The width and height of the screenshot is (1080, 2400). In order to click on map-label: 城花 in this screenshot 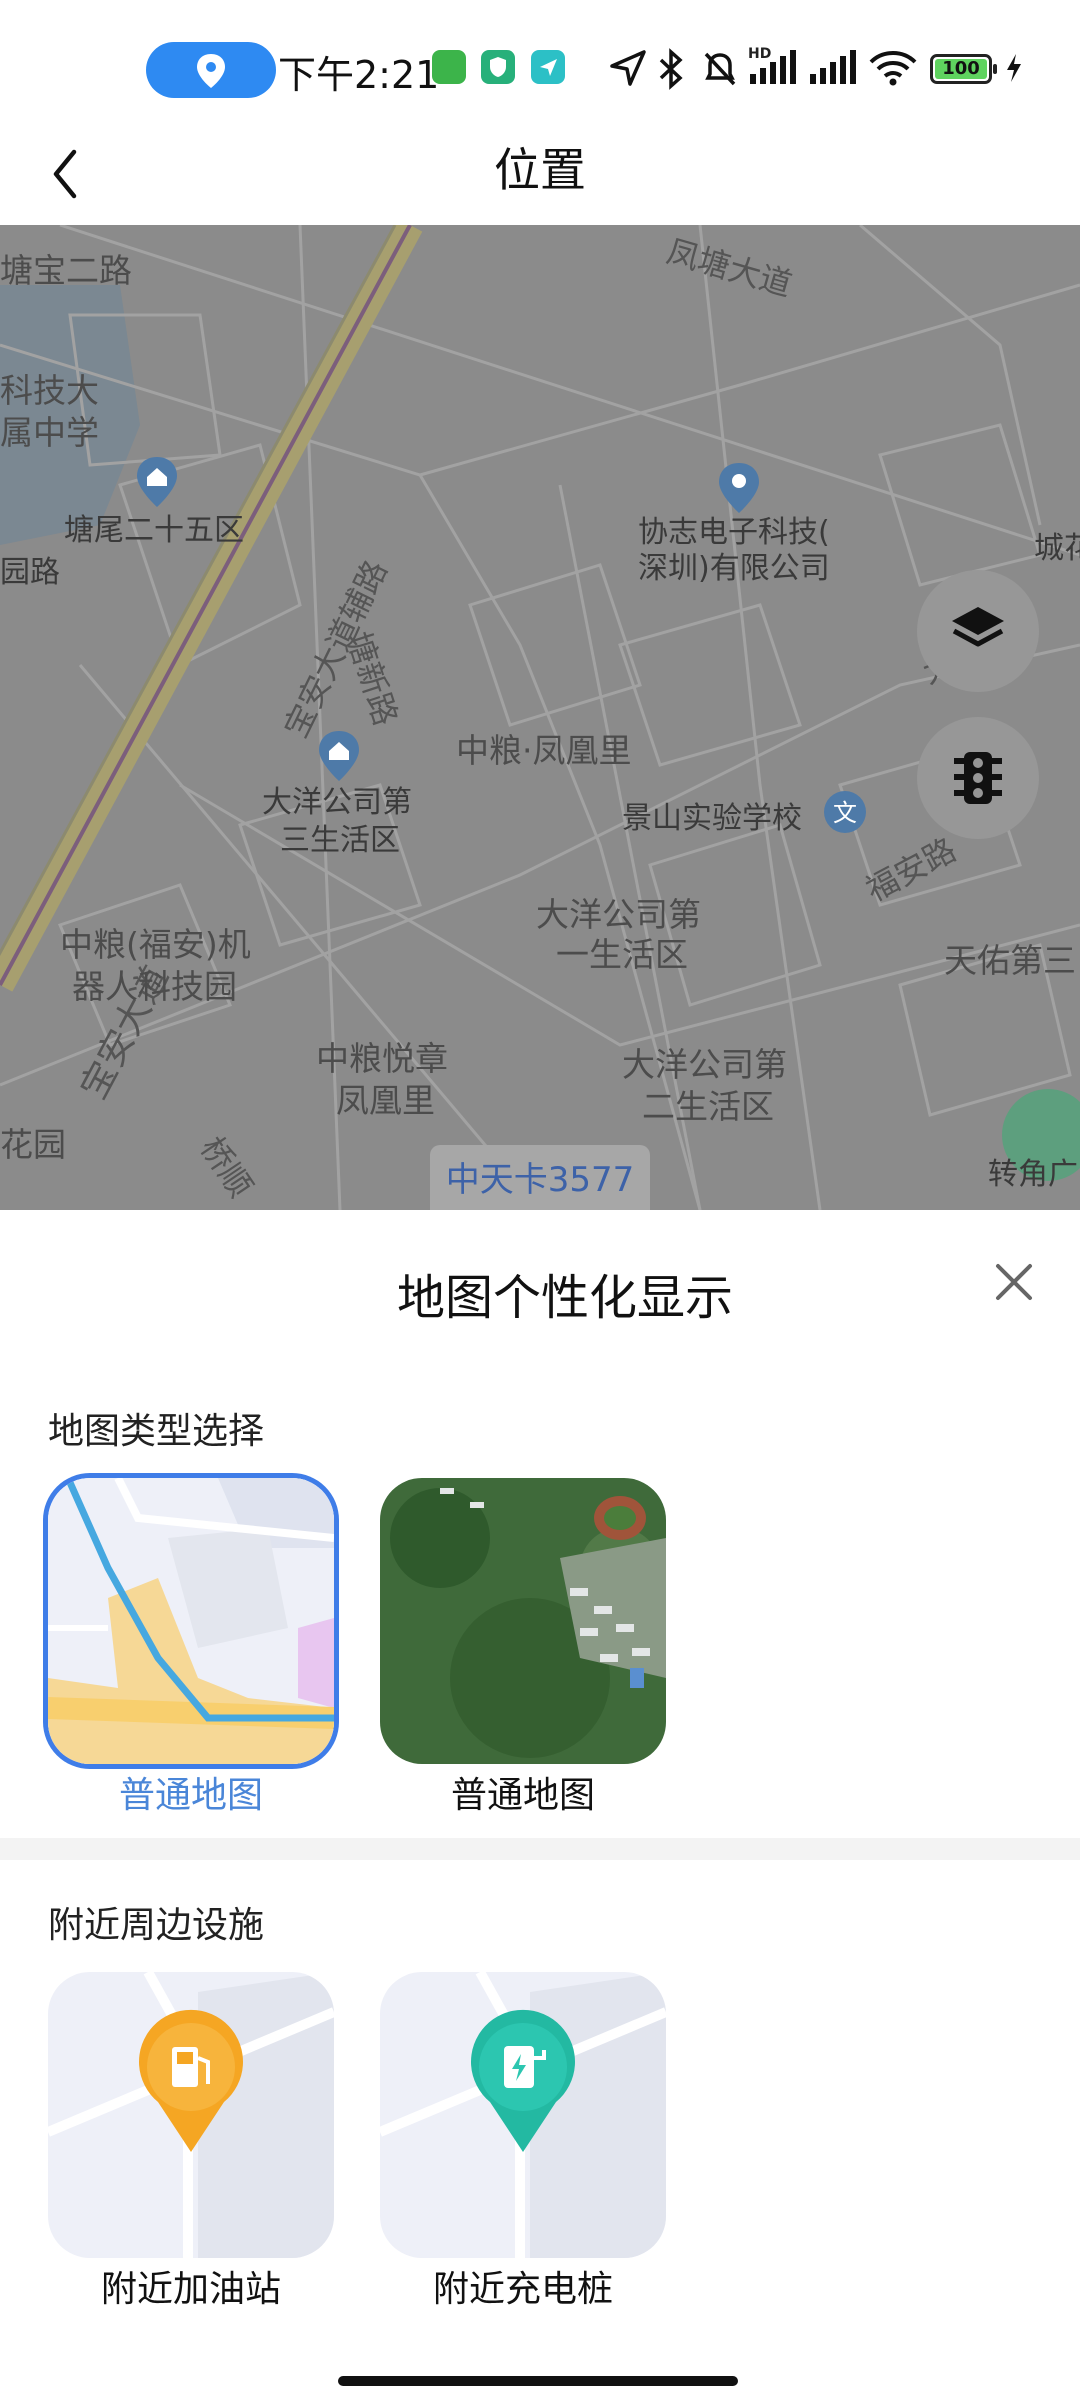, I will do `click(1057, 548)`.